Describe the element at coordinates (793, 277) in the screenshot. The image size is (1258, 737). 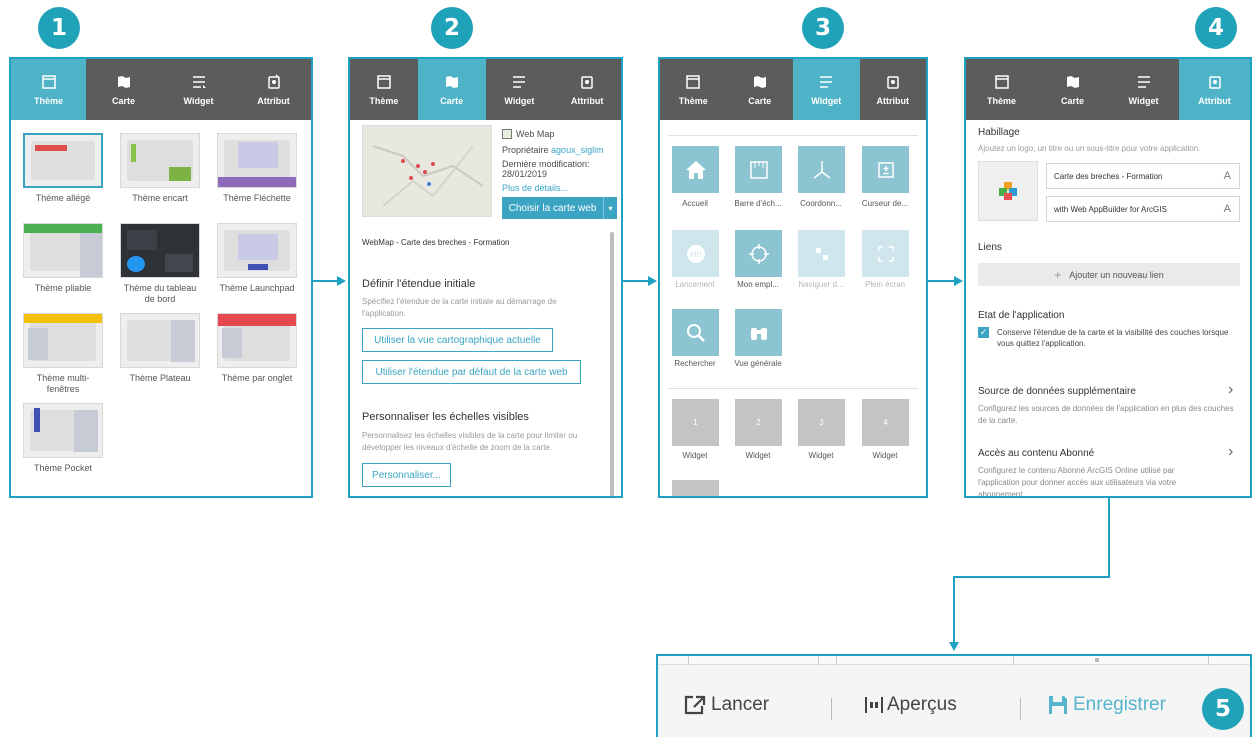
I see `widget-panel: Thème Carte Widget Attribut Accueil Barr` at that location.